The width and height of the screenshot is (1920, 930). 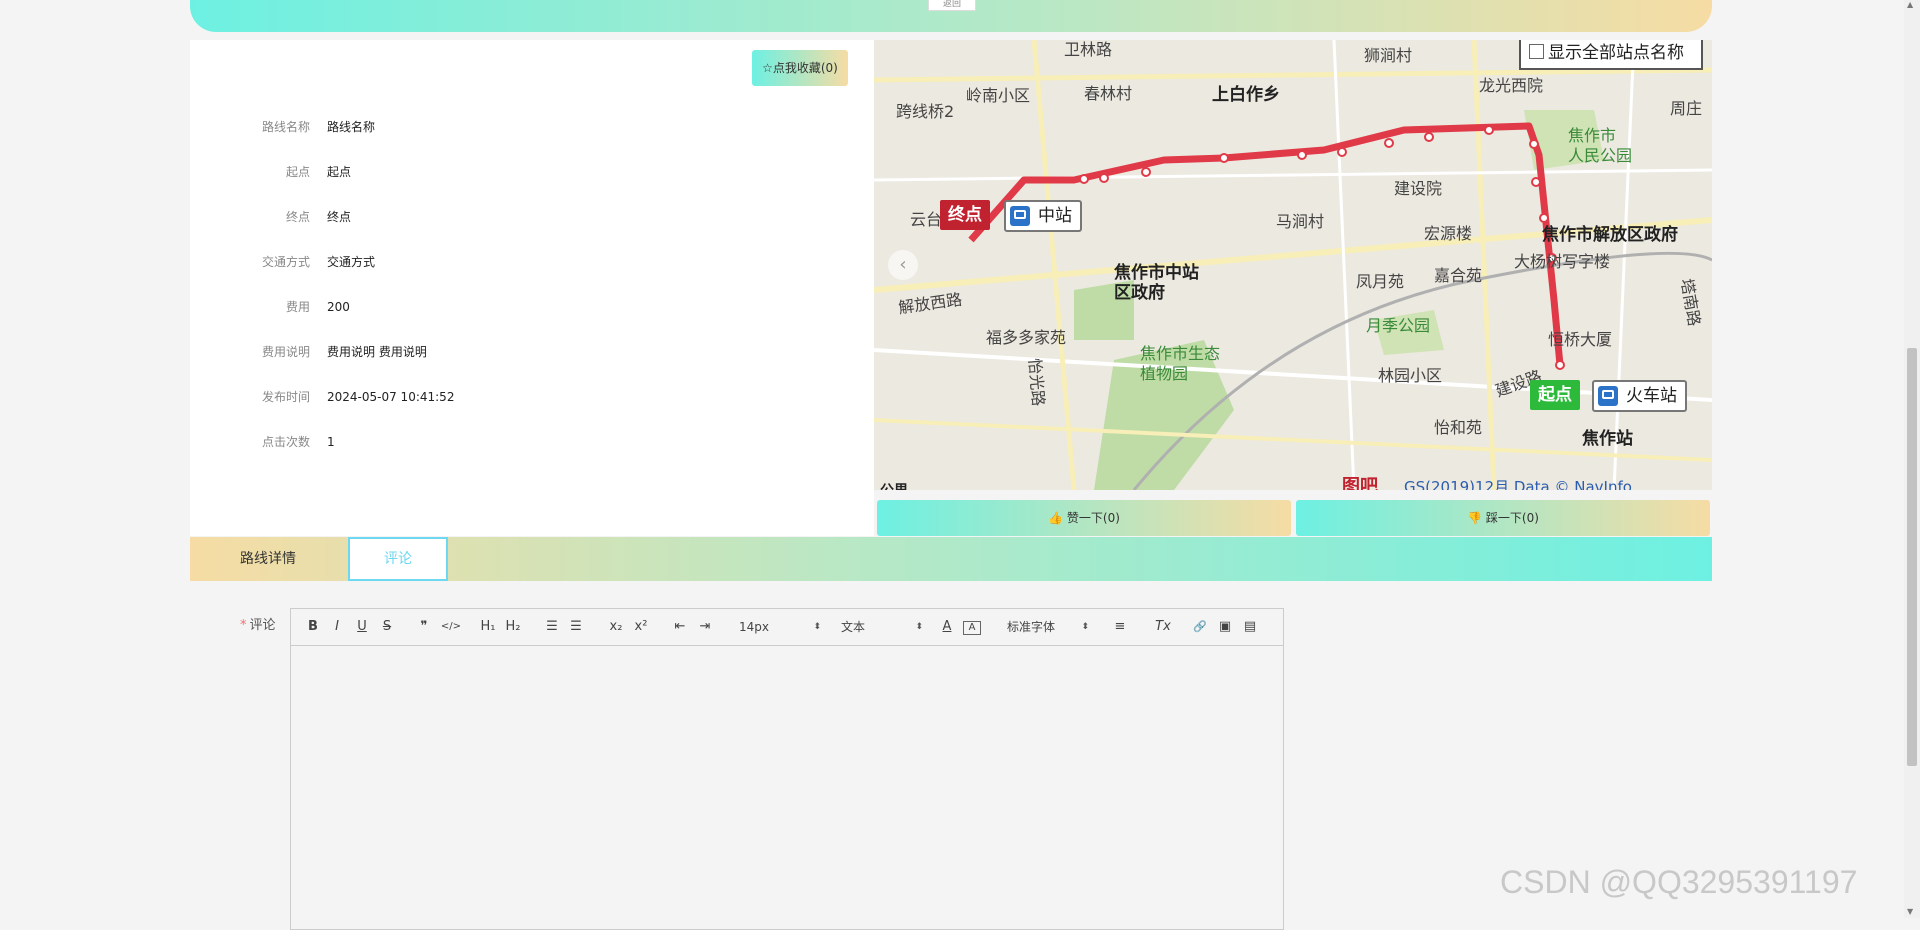 What do you see at coordinates (1475, 518) in the screenshot?
I see `thumbs-down-icon: 👎` at bounding box center [1475, 518].